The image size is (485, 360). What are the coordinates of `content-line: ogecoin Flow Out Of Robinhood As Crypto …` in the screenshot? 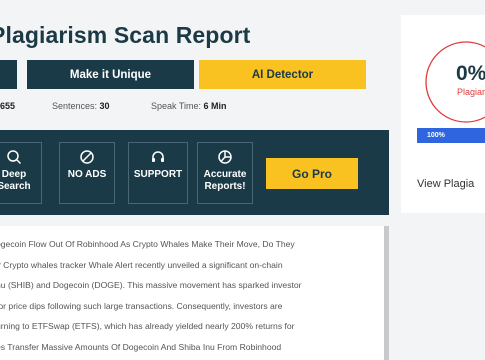 It's located at (147, 244).